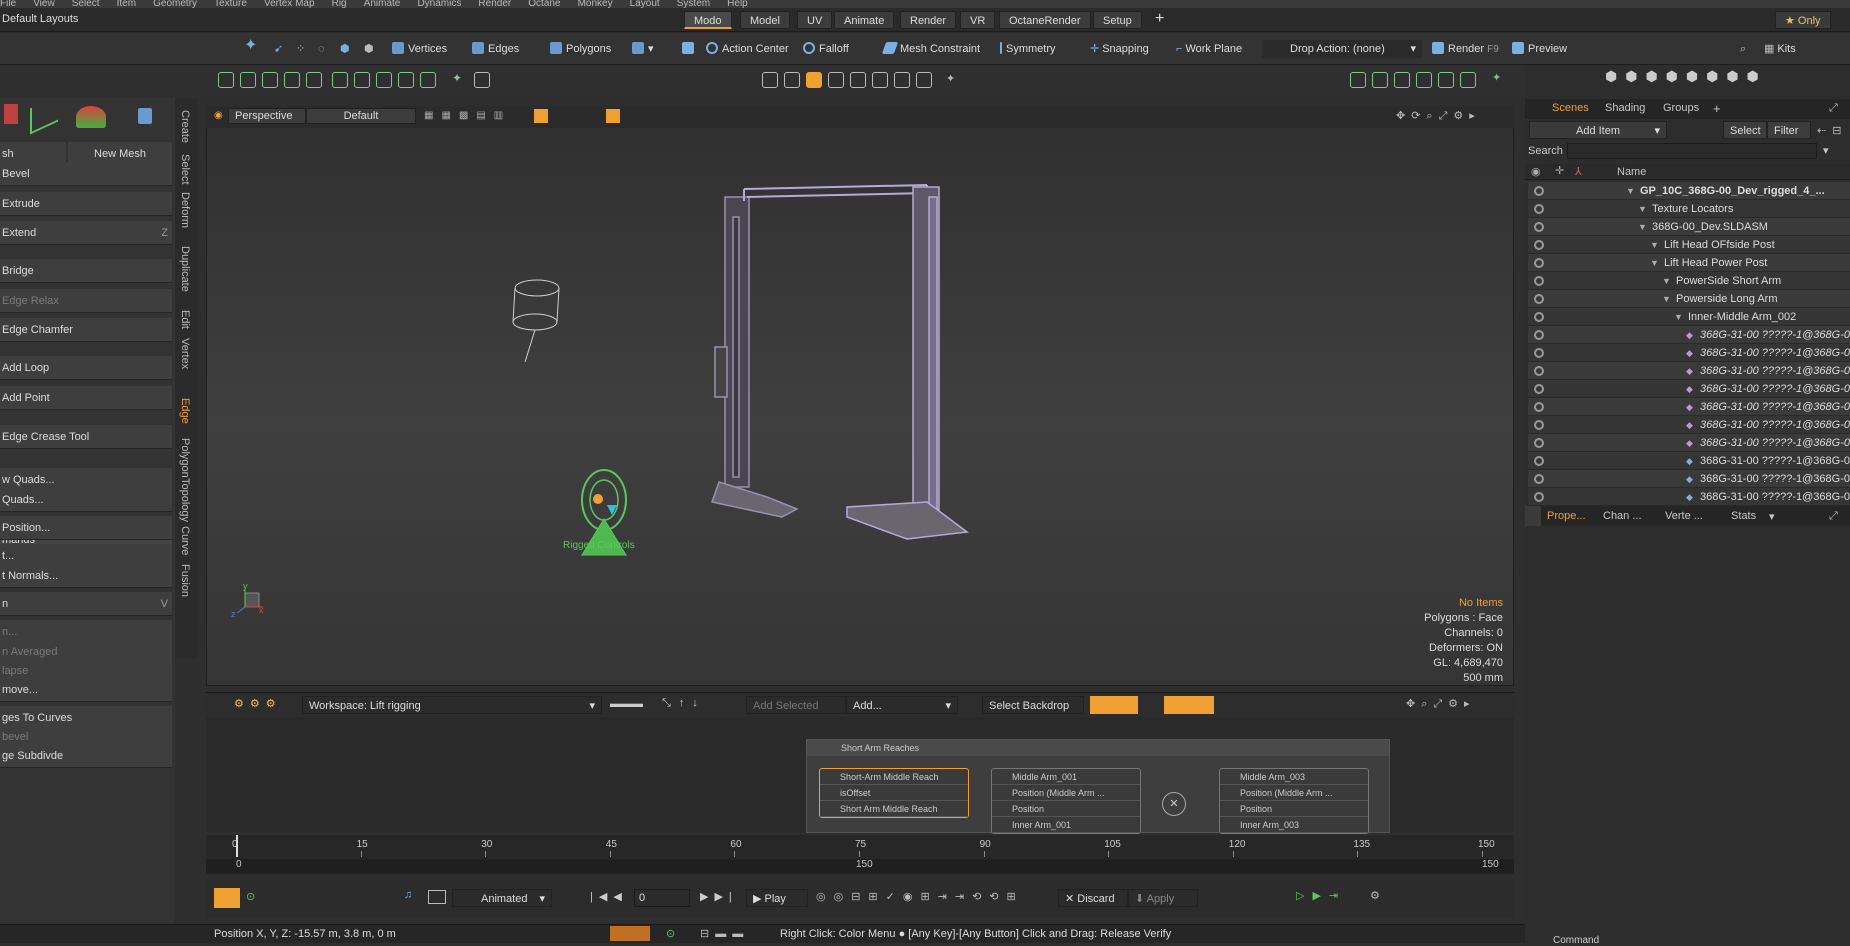 This screenshot has height=946, width=1850. I want to click on tab-animate: Animate, so click(864, 20).